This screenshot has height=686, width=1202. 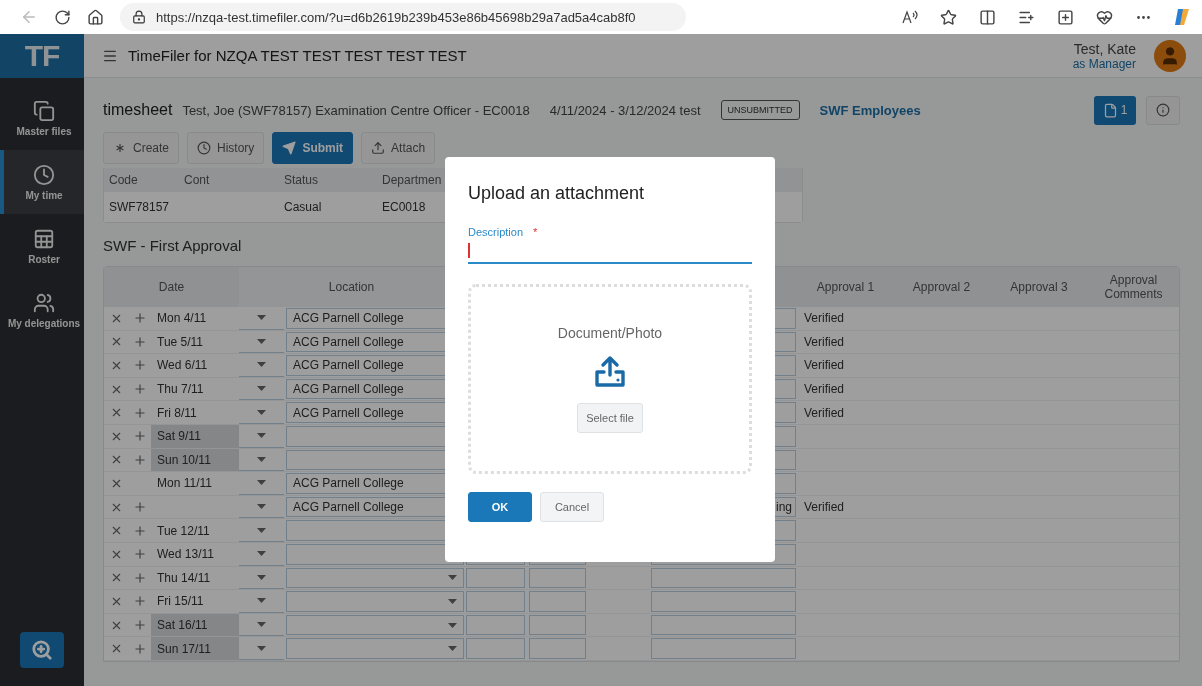 I want to click on date-cell: Sat 16/11, so click(x=195, y=625).